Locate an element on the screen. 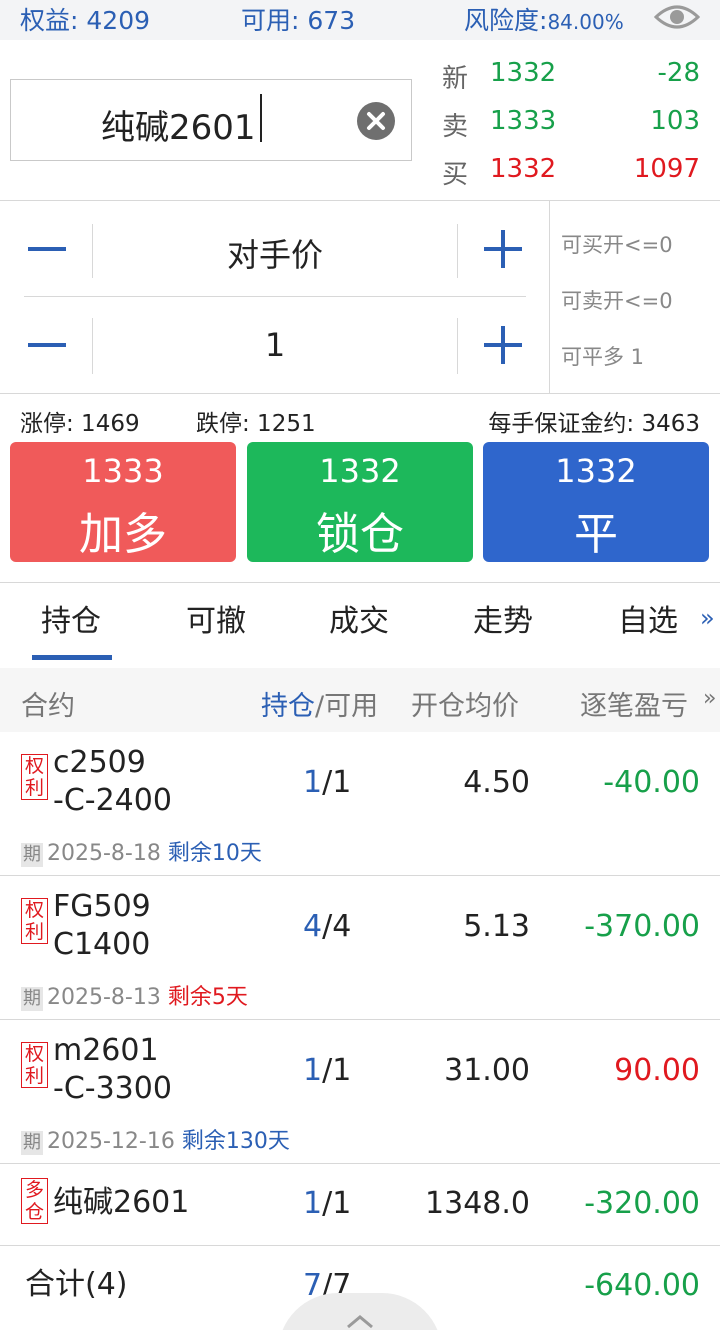  position-cell: 4/4 is located at coordinates (327, 926).